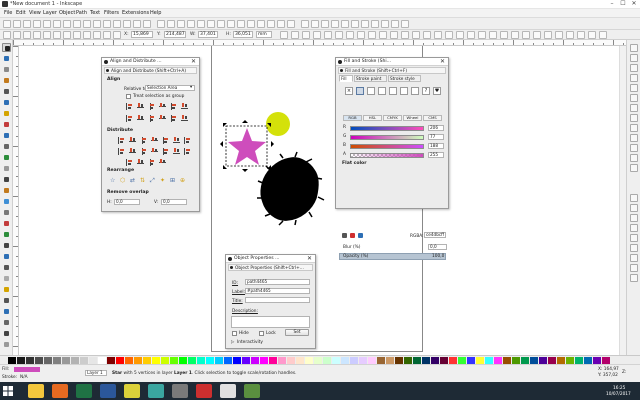  What do you see at coordinates (252, 391) in the screenshot?
I see `taskbar-app10-icon` at bounding box center [252, 391].